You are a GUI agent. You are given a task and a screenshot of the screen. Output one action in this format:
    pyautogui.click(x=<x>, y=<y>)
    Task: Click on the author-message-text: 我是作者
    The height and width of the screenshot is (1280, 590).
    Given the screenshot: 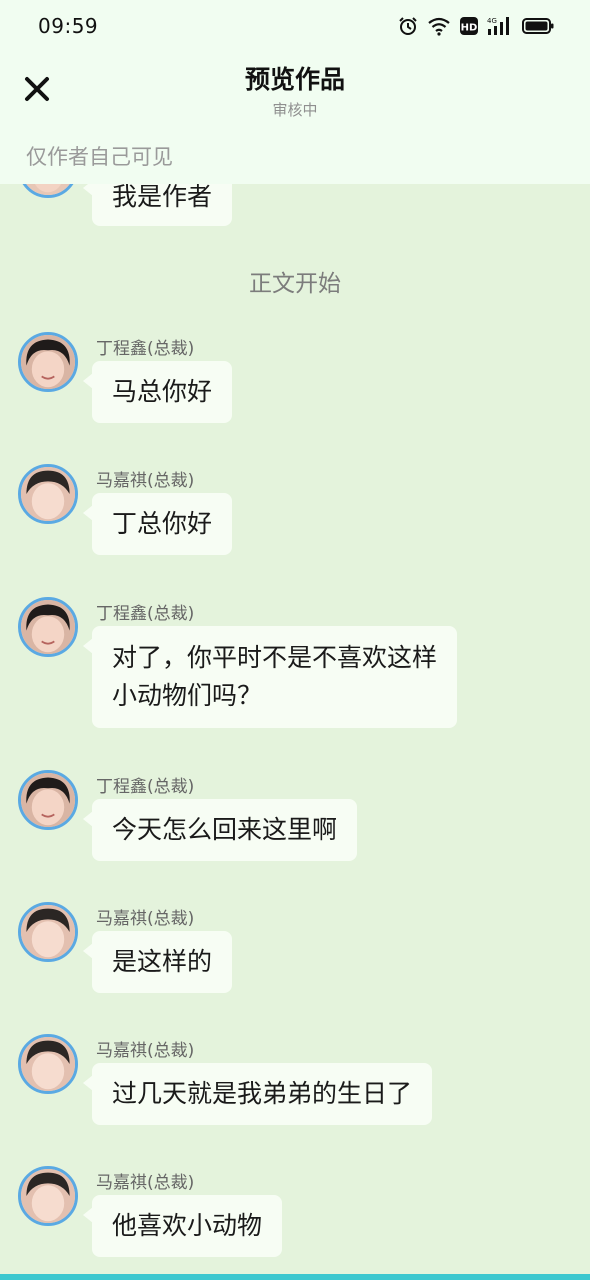 What is the action you would take?
    pyautogui.click(x=162, y=196)
    